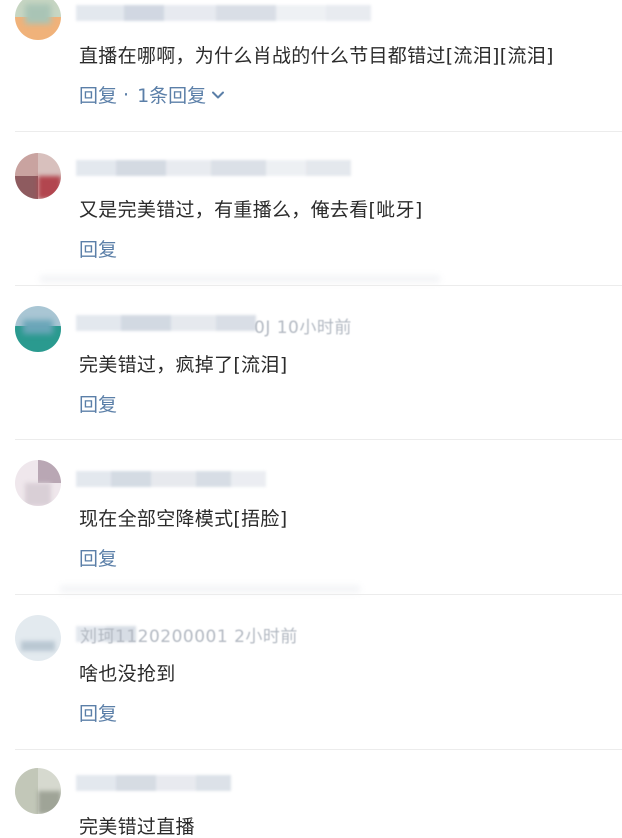 The image size is (622, 838). What do you see at coordinates (183, 365) in the screenshot?
I see `comment-text: 完美错过，疯掉了[流泪]` at bounding box center [183, 365].